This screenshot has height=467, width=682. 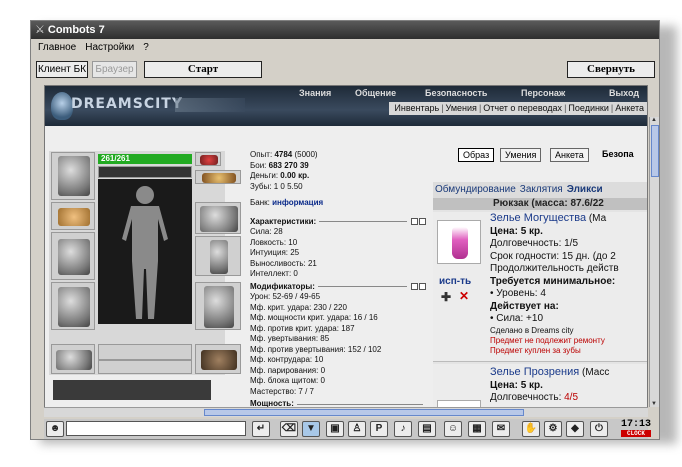 I want to click on item-name: Зелье Могущества, so click(x=538, y=218).